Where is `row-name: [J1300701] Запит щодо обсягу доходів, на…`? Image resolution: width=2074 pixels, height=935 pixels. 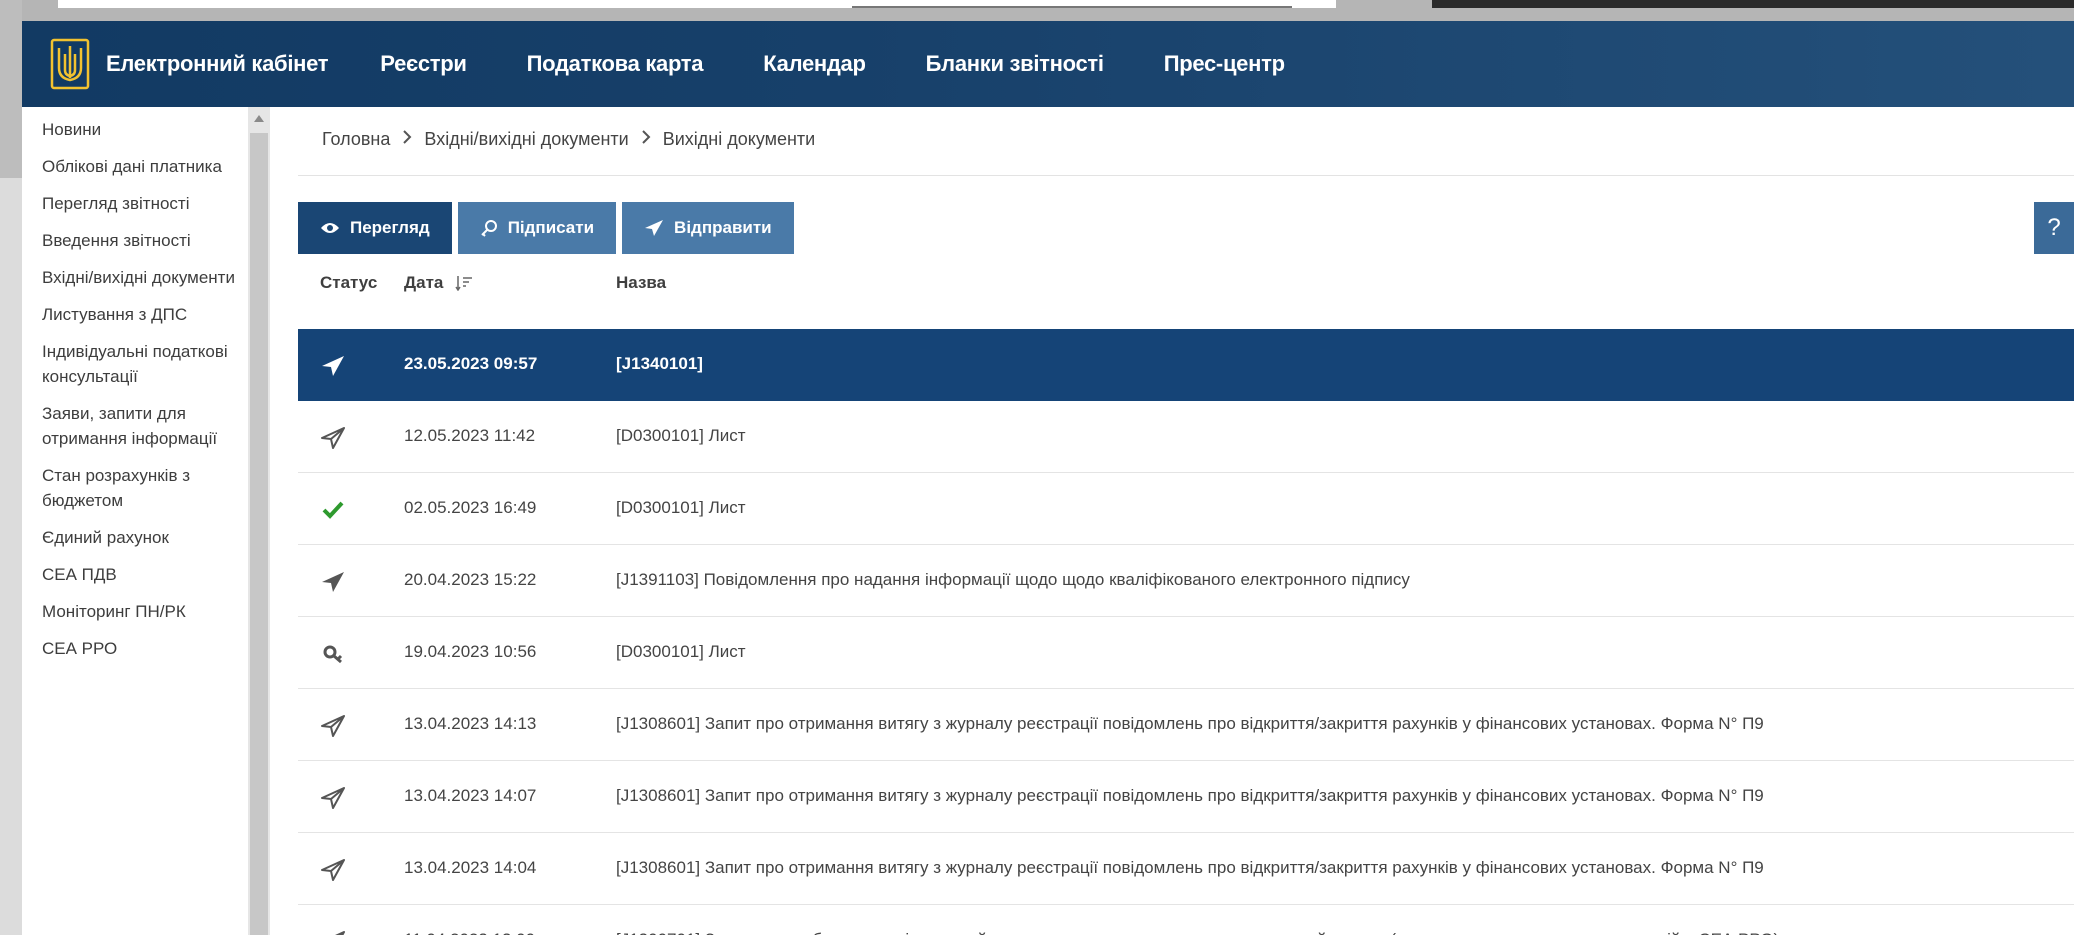
row-name: [J1300701] Запит щодо обсягу доходів, на… is located at coordinates (1197, 932).